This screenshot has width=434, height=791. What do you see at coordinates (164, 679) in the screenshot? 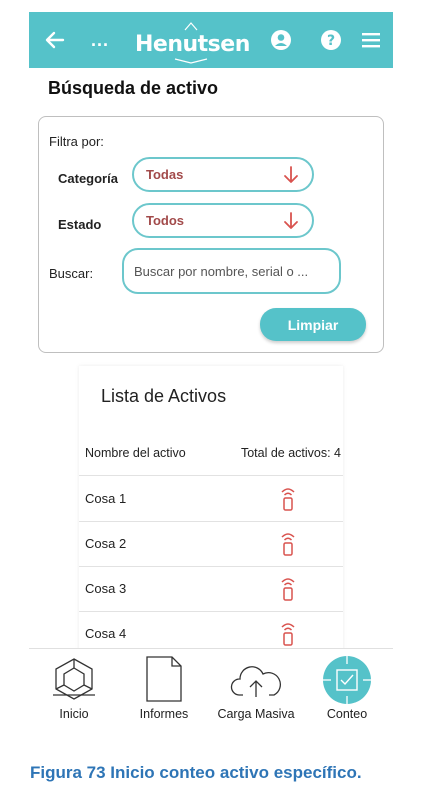
I see `document-icon` at bounding box center [164, 679].